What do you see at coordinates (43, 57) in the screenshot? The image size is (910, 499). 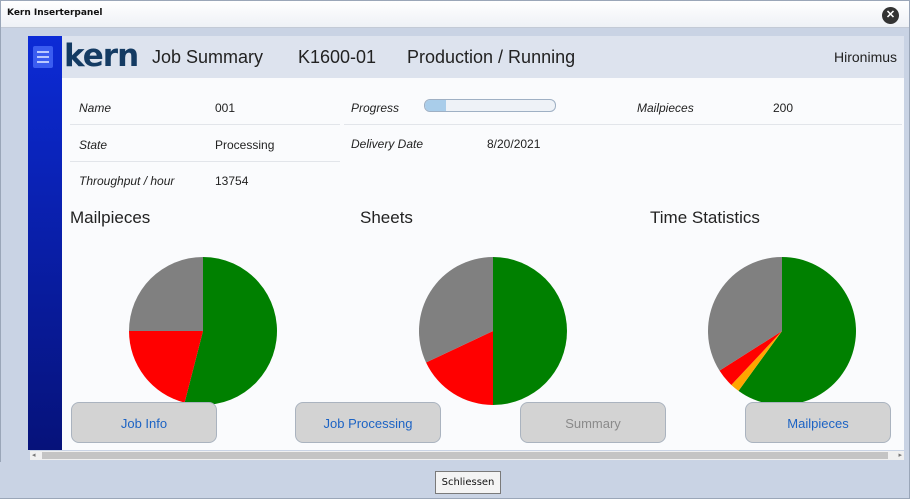 I see `menu-icon` at bounding box center [43, 57].